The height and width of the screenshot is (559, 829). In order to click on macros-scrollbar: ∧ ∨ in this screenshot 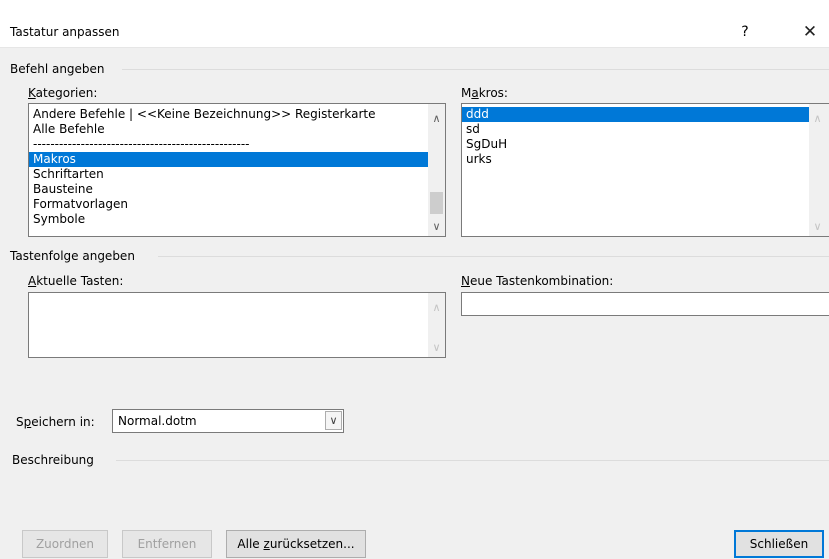, I will do `click(819, 170)`.